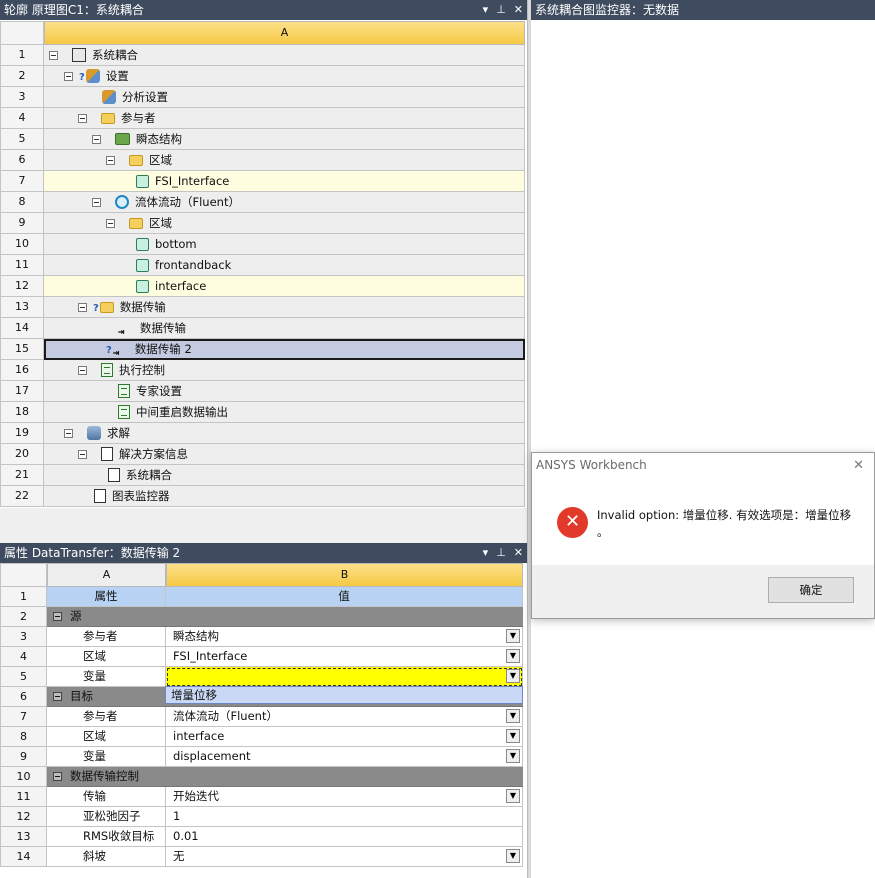 The height and width of the screenshot is (878, 875). What do you see at coordinates (194, 695) in the screenshot?
I see `dropdown-option: 增量位移` at bounding box center [194, 695].